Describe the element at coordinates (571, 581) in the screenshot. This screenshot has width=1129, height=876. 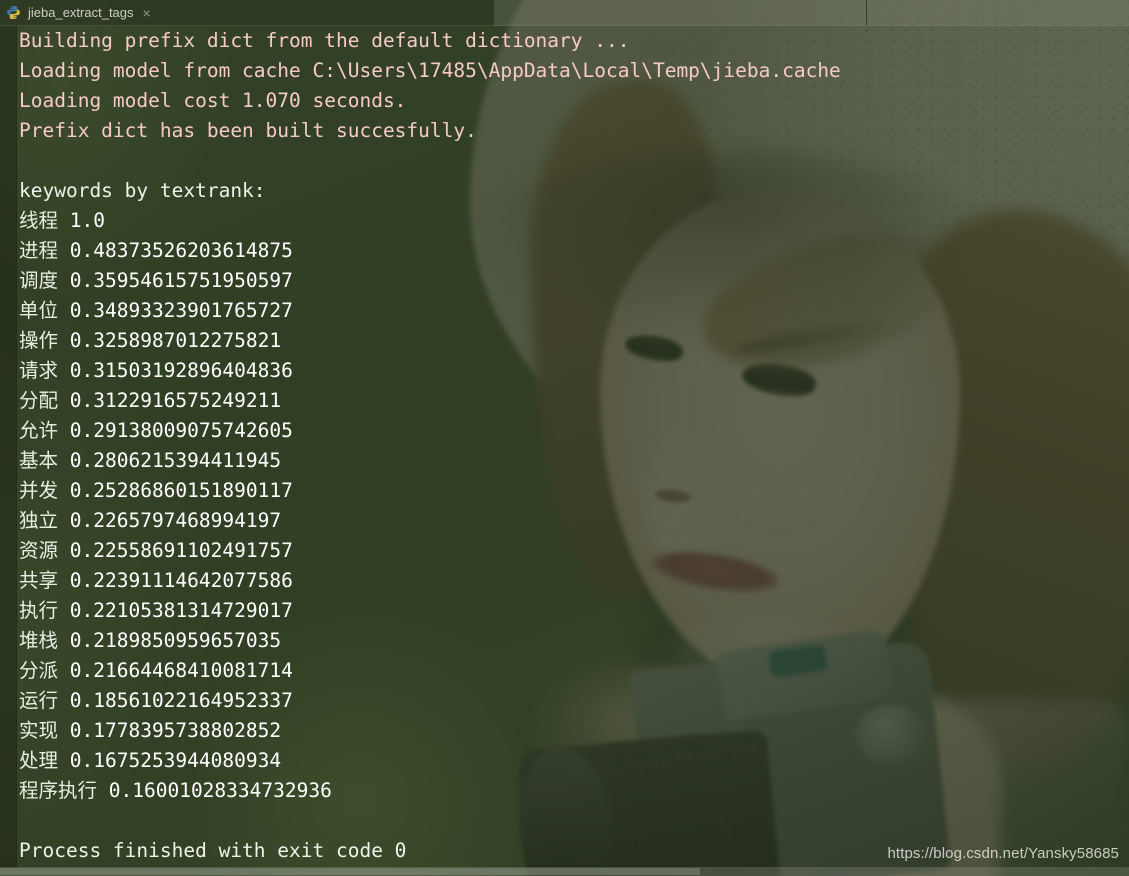
I see `keyword-row: 共享 0.22391114642077586` at that location.